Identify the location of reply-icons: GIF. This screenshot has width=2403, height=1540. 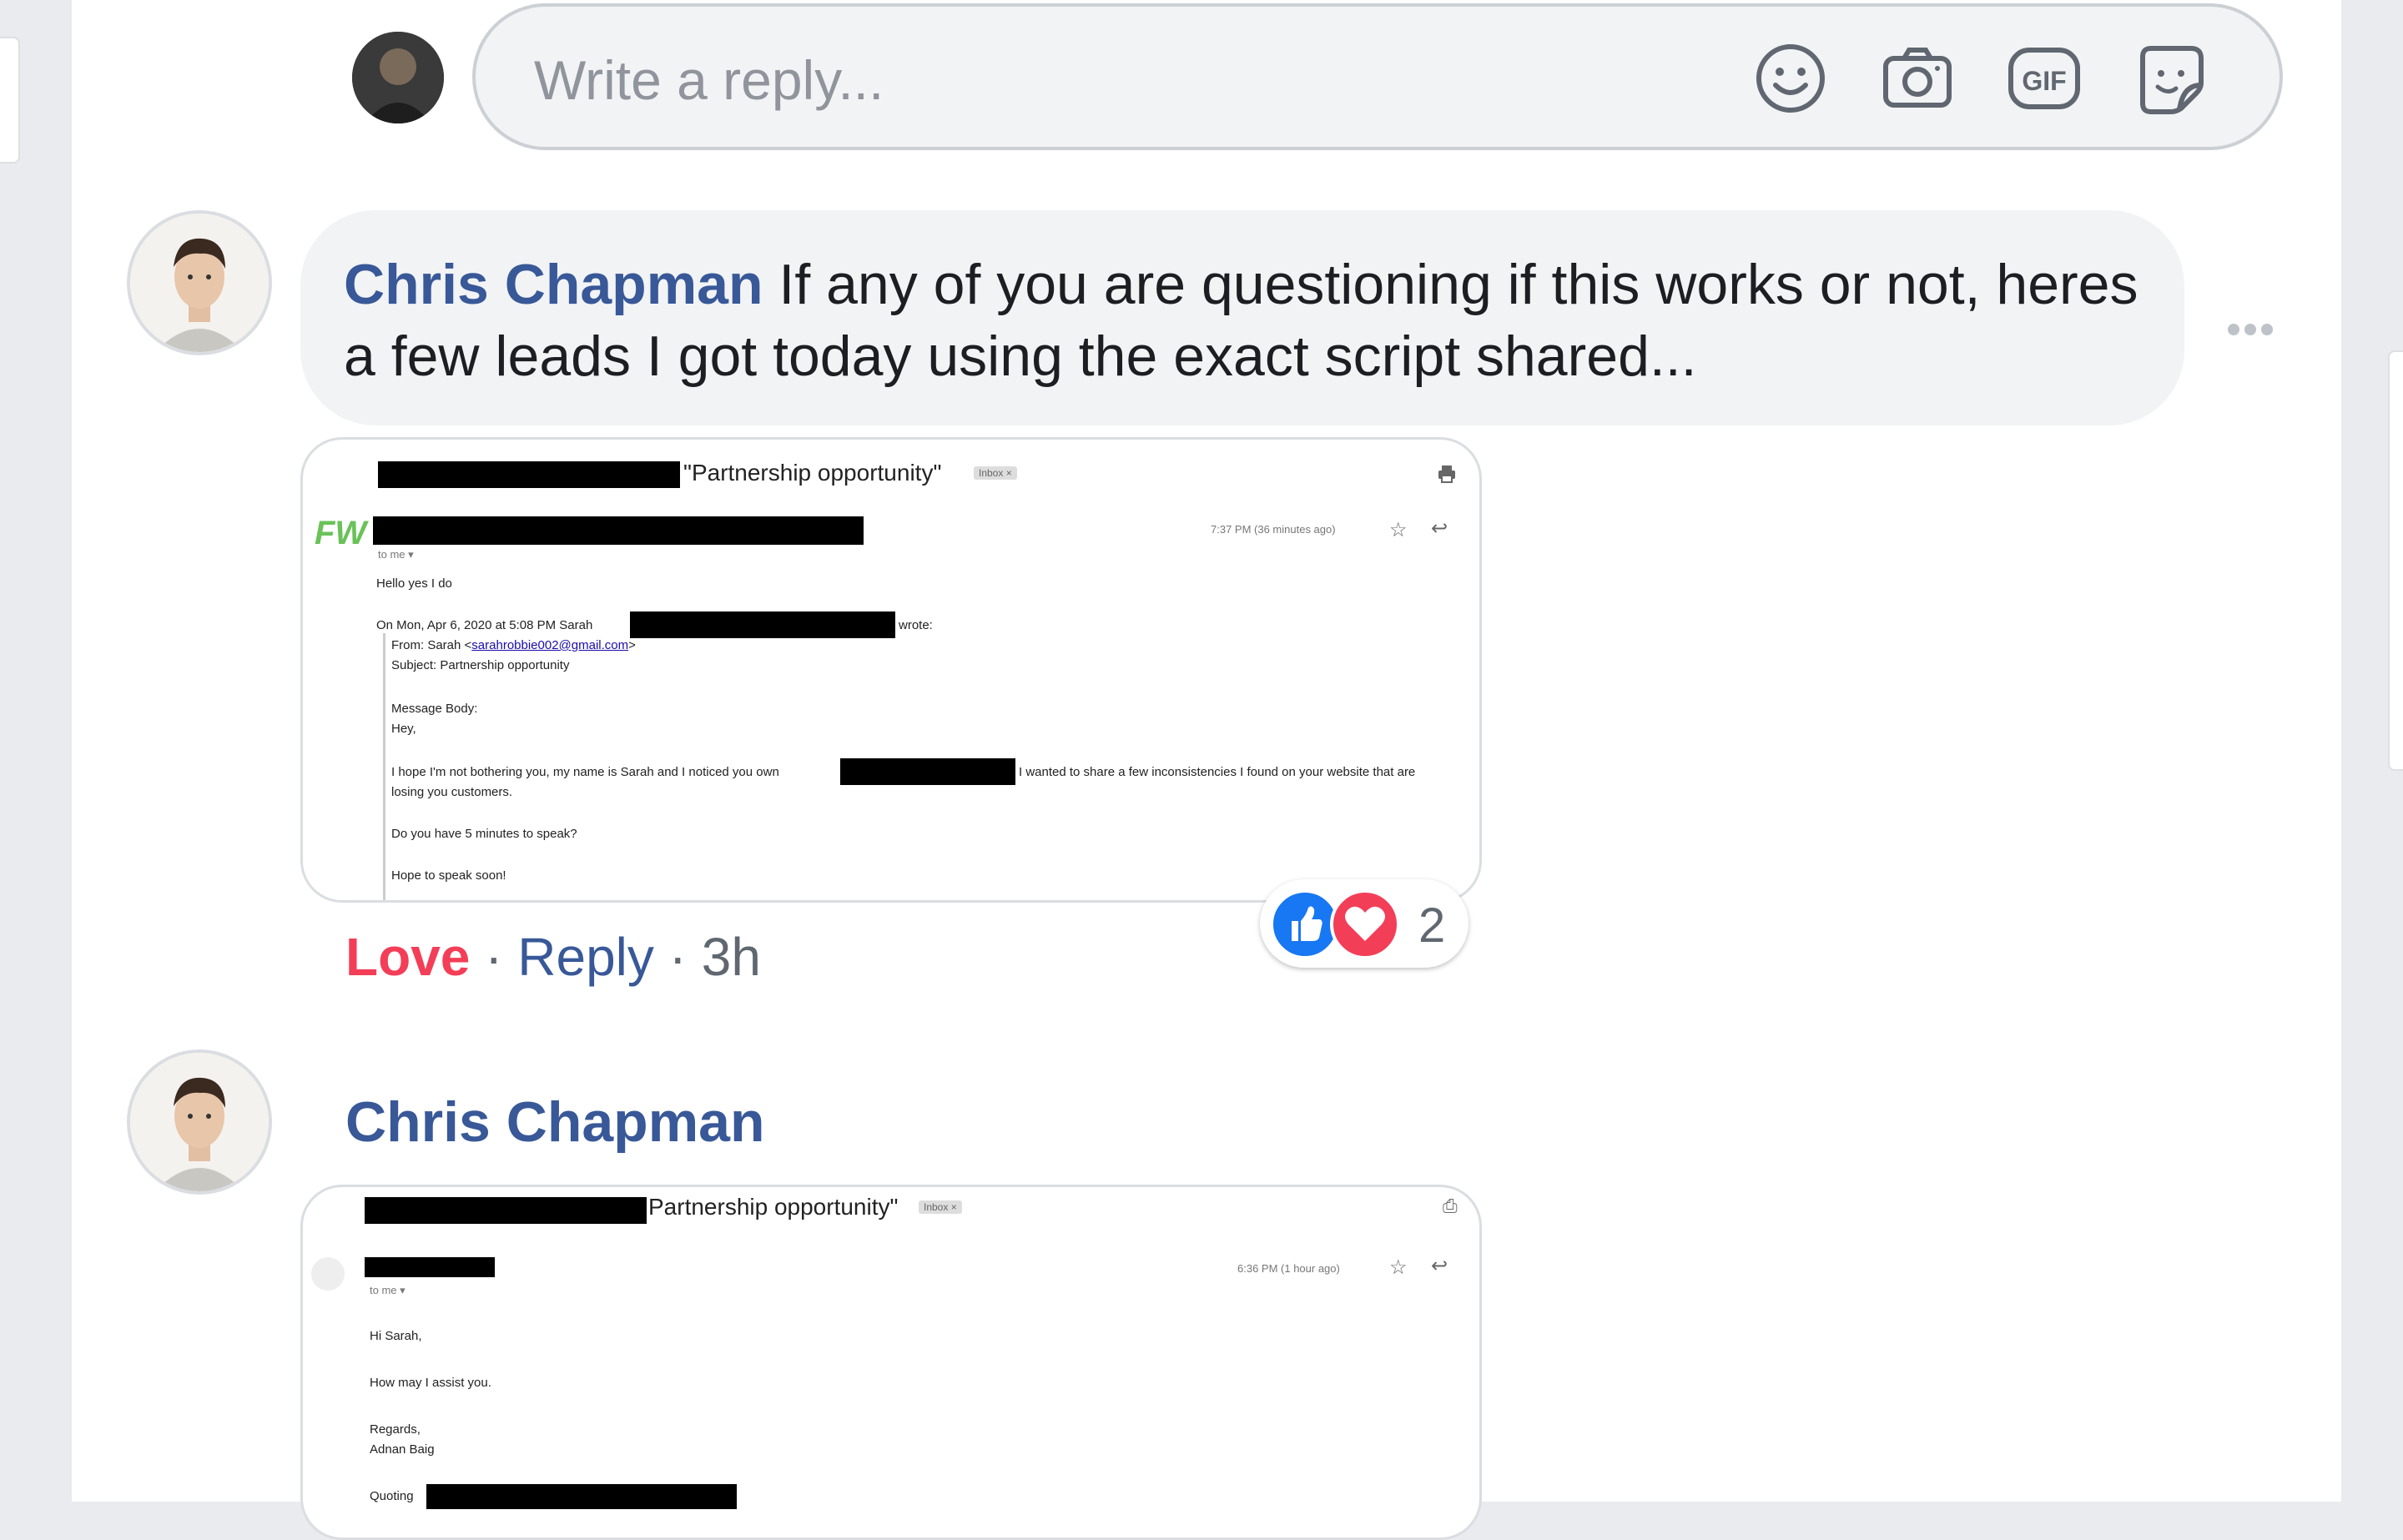
(1980, 78).